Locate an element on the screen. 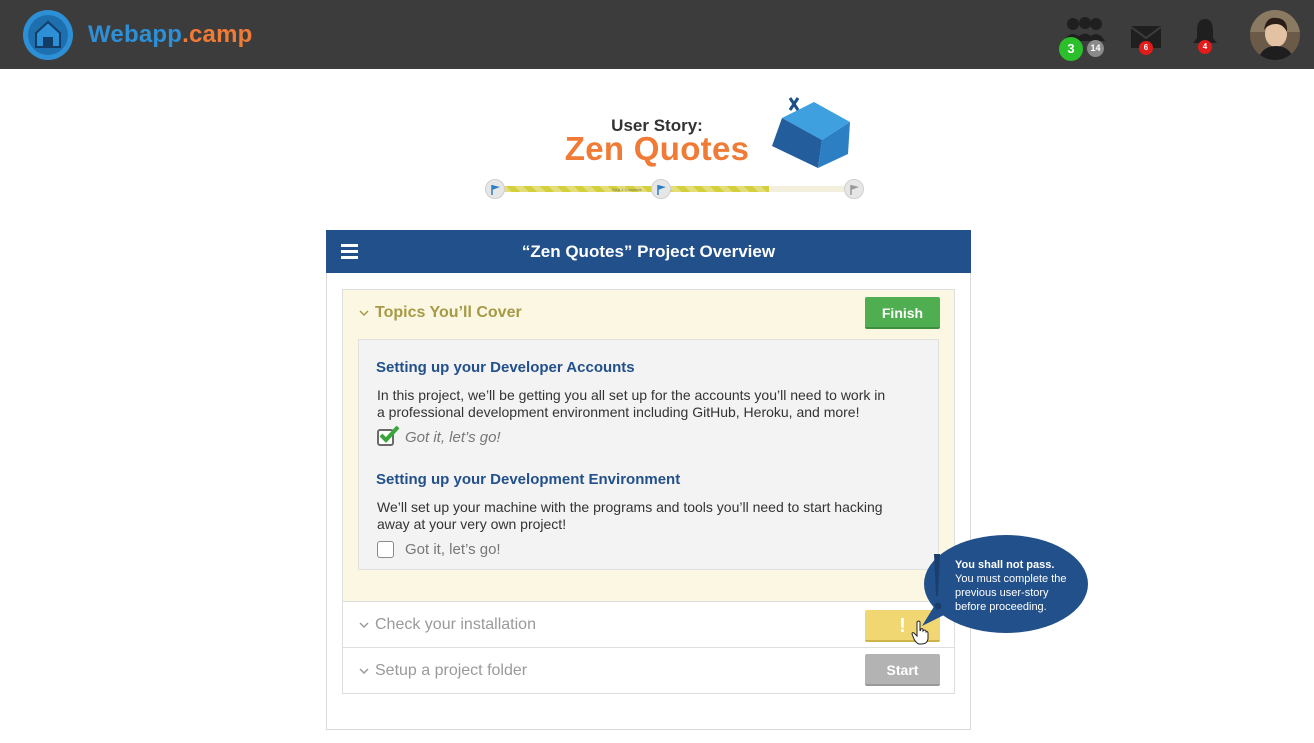  section-setup-folder-label: Setup a project folder is located at coordinates (451, 671).